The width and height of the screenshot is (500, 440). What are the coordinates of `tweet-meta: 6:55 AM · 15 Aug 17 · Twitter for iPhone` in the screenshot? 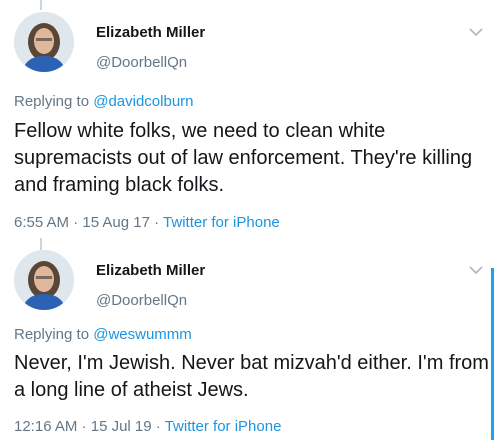 It's located at (147, 222).